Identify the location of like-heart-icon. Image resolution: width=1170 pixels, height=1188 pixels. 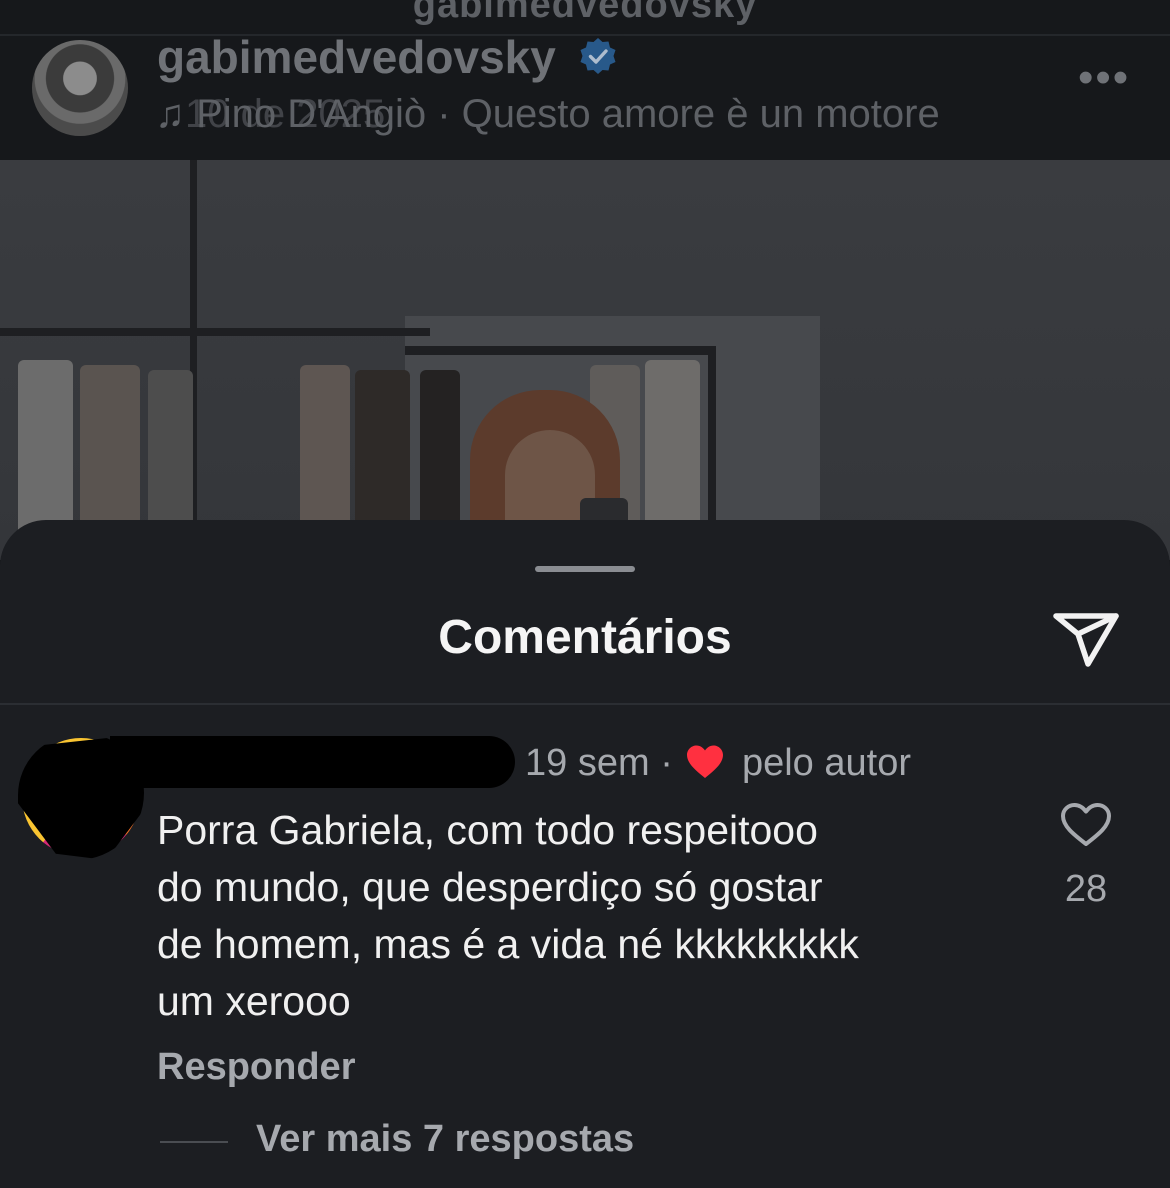
(1086, 825).